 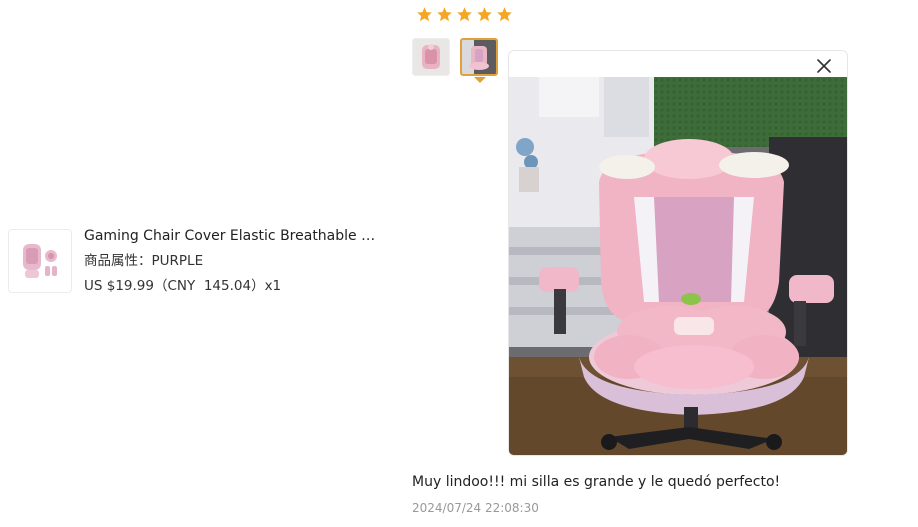 I want to click on close-icon, so click(x=824, y=66).